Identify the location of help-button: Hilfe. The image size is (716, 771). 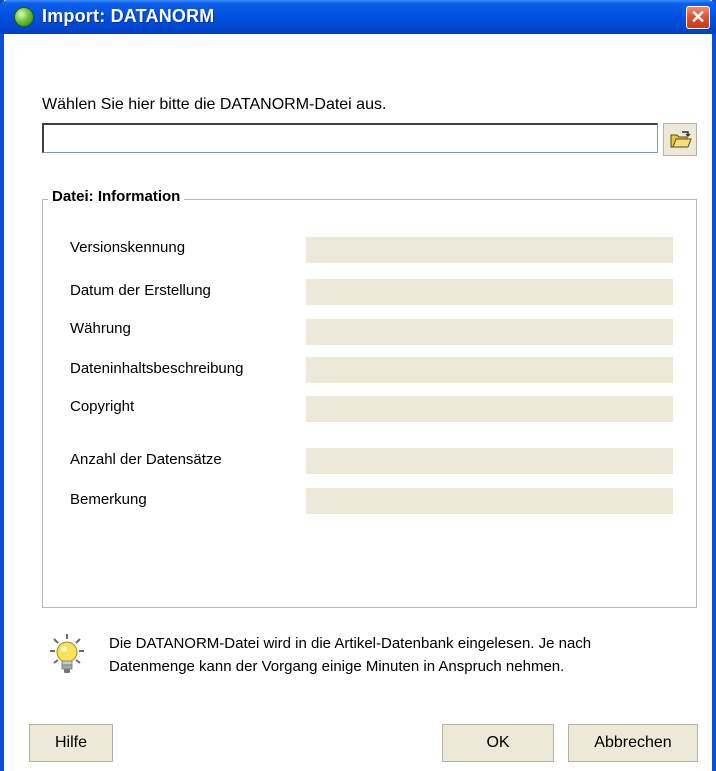
(71, 743).